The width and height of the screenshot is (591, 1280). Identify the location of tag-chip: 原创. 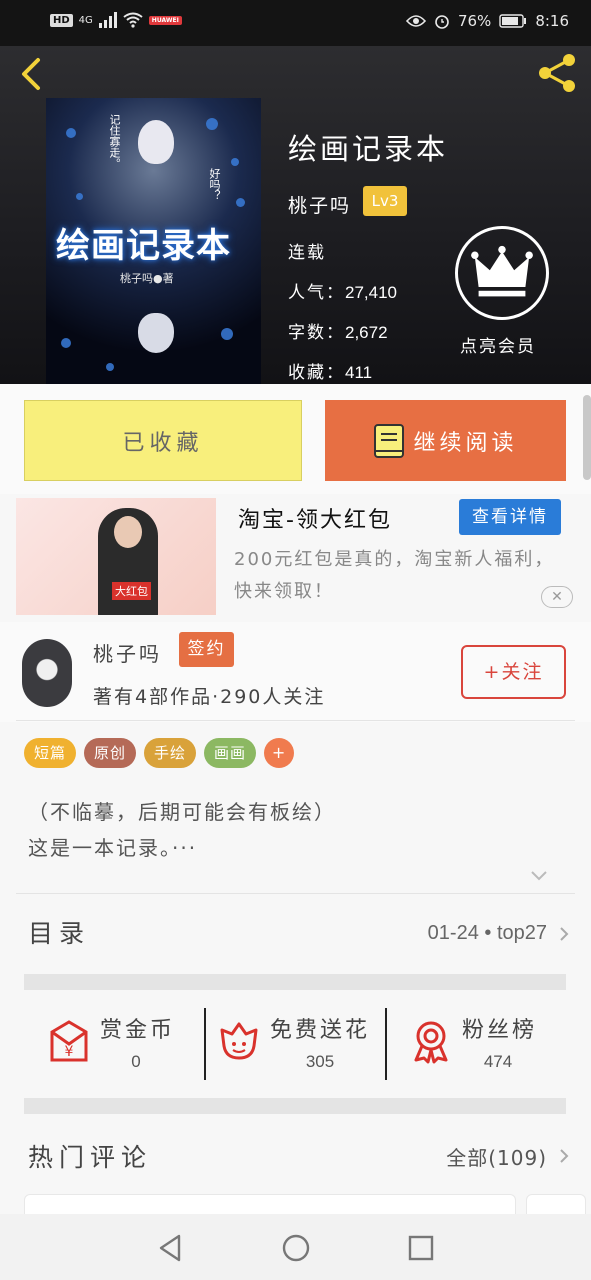
(110, 753).